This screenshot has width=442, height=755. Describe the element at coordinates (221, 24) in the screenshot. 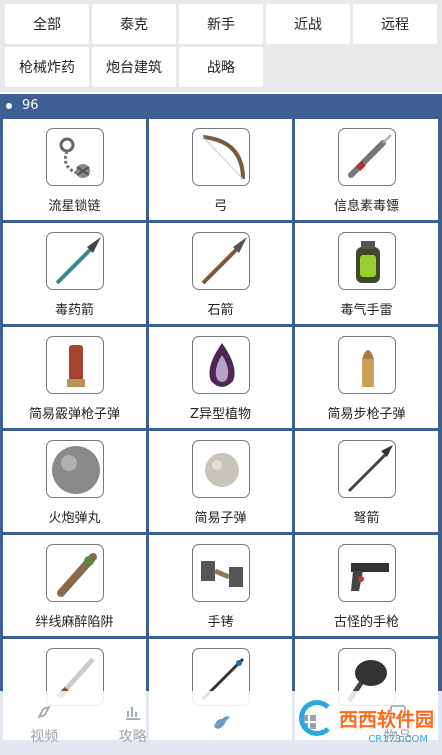

I see `filter-beginner: 新手` at that location.